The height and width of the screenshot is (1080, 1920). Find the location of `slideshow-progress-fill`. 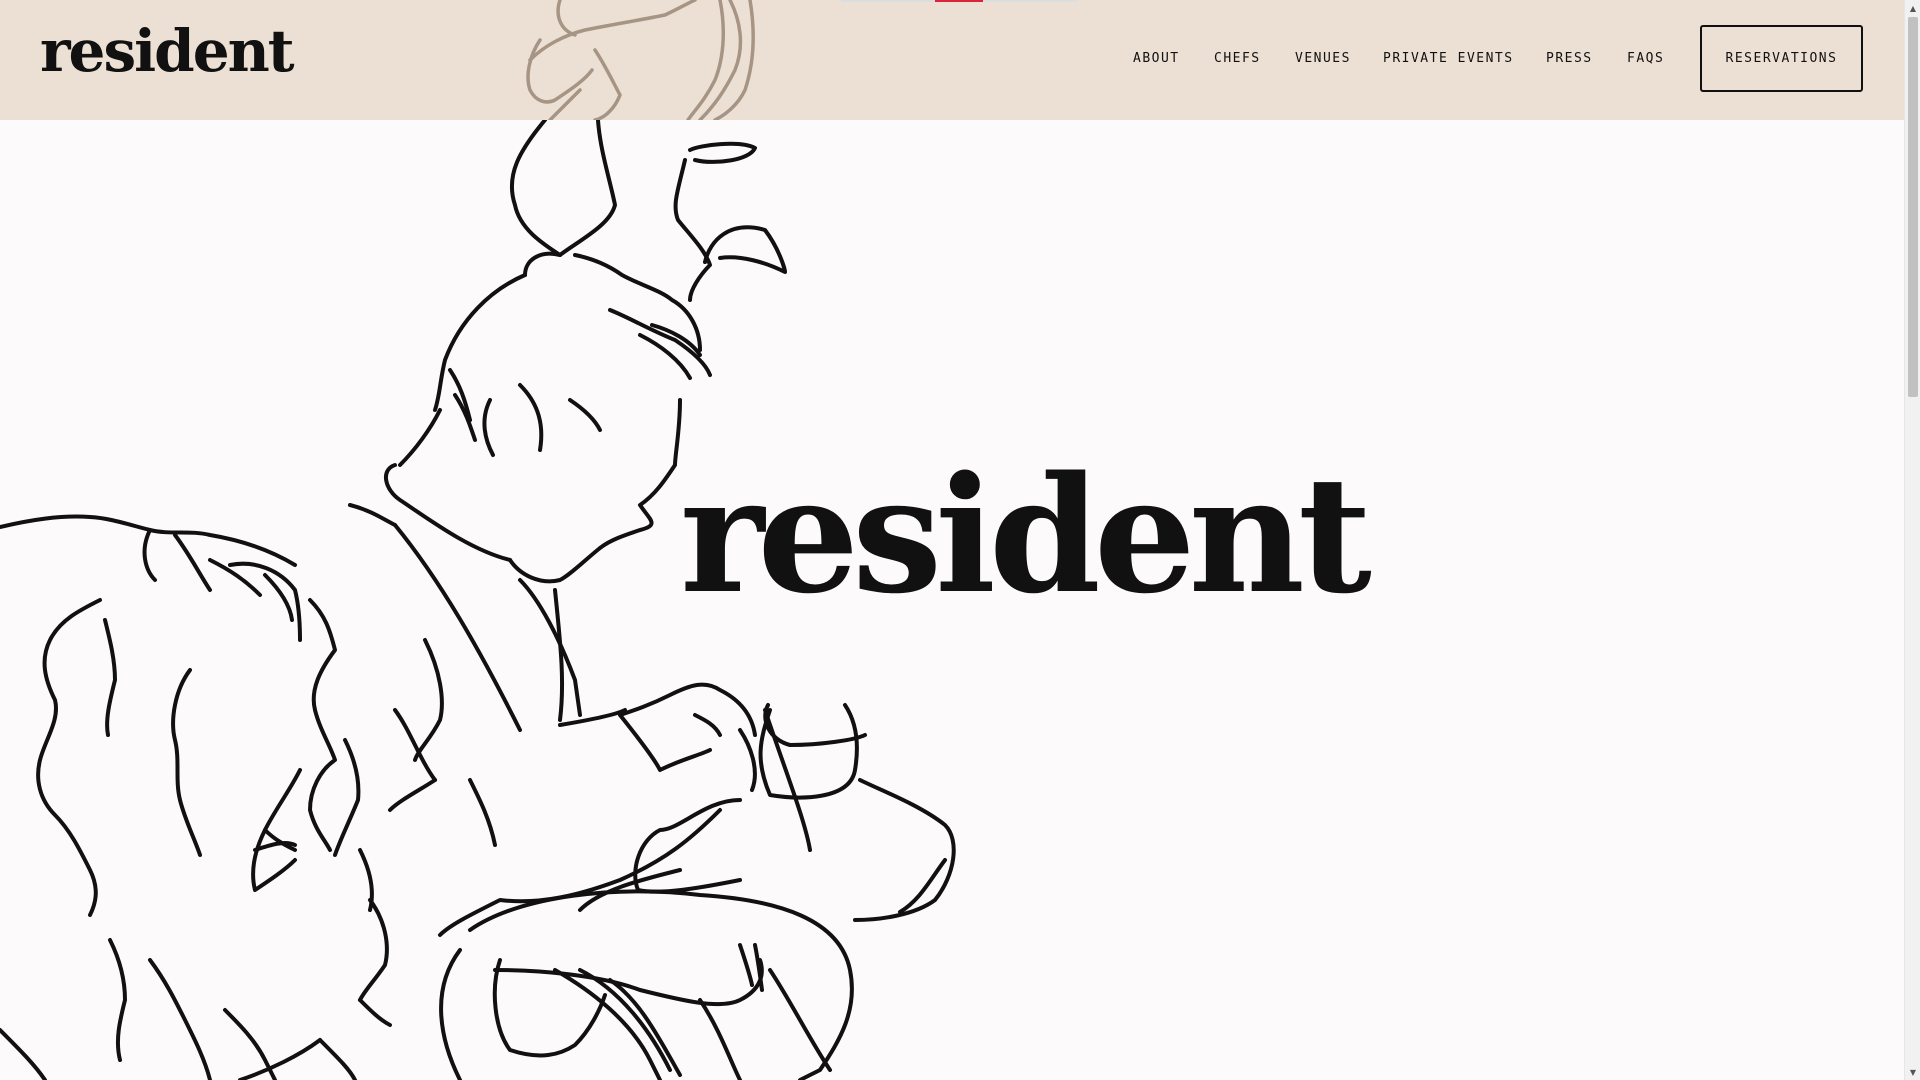

slideshow-progress-fill is located at coordinates (959, 1).